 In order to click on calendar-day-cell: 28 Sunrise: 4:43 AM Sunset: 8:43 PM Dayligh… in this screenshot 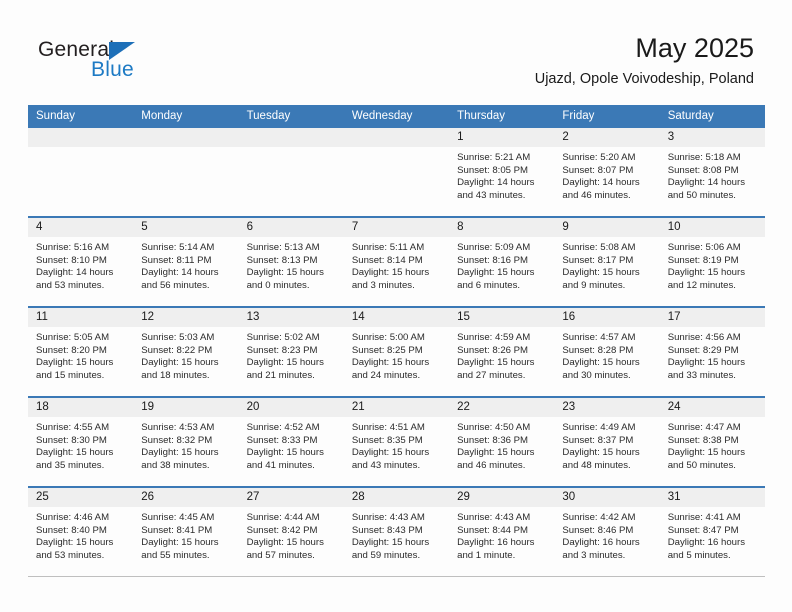, I will do `click(396, 531)`.